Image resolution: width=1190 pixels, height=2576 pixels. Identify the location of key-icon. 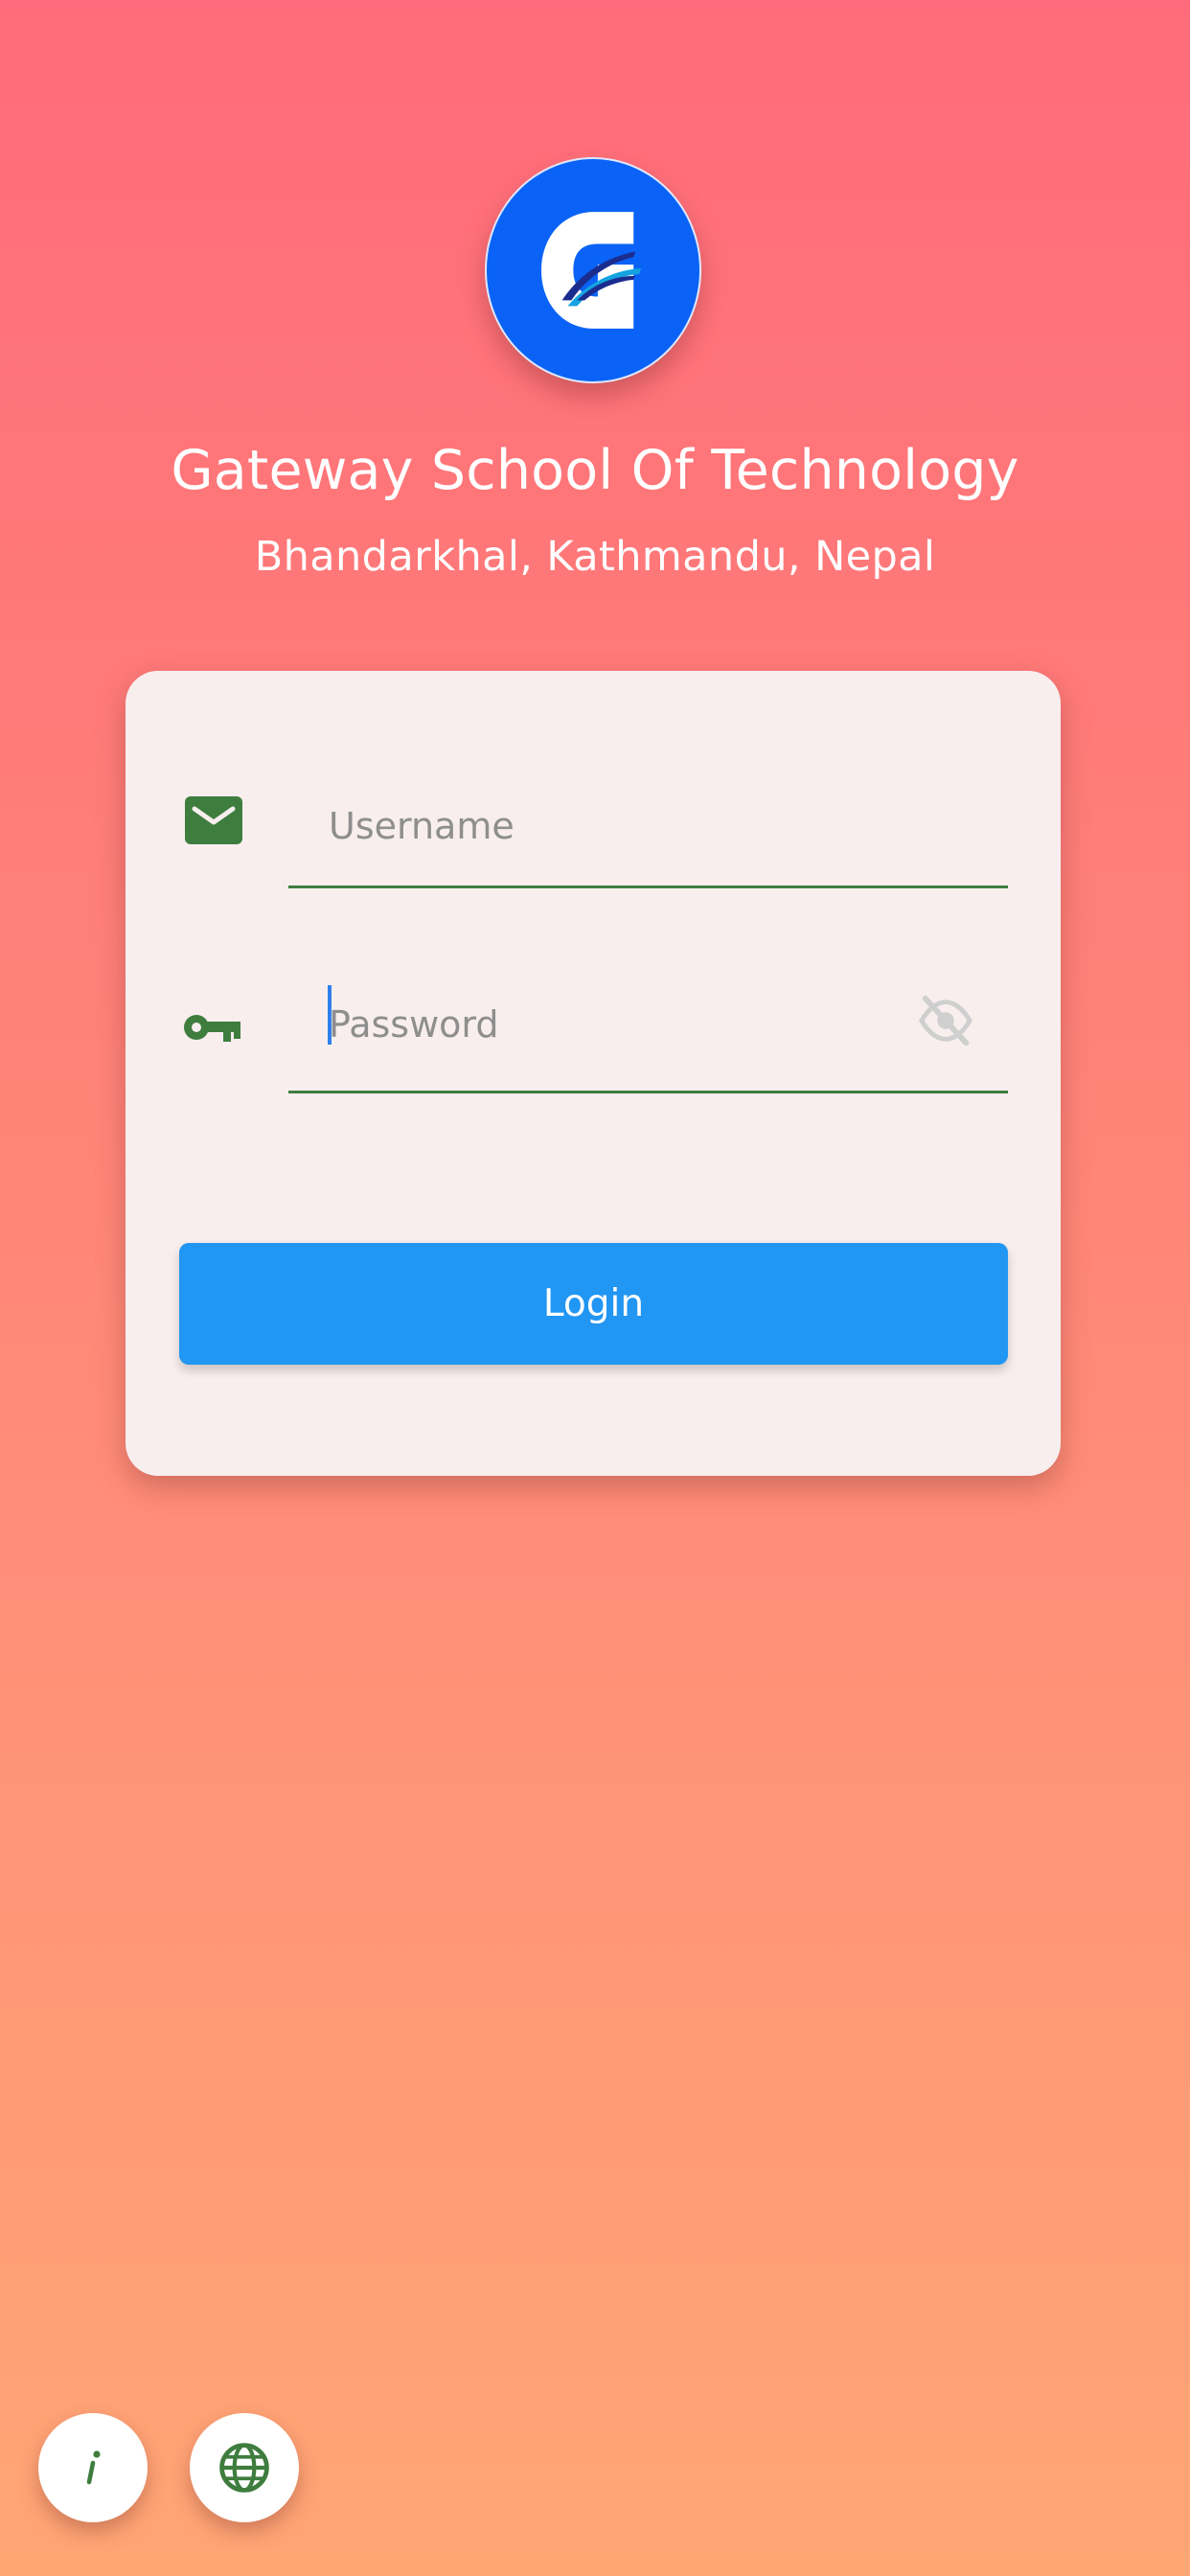
(212, 1027).